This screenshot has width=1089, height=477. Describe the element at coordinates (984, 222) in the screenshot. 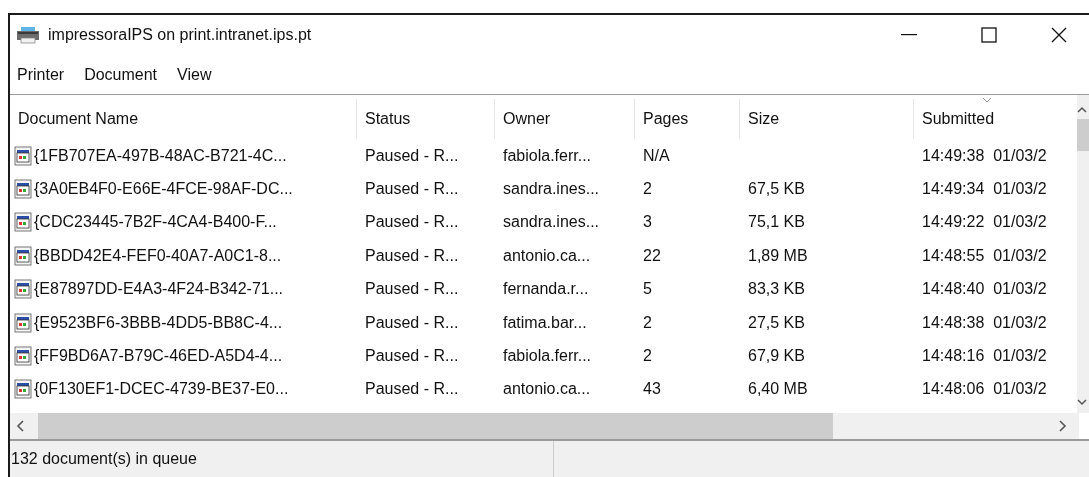

I see `table-cell-text: 14:49:22 01/03/2` at that location.